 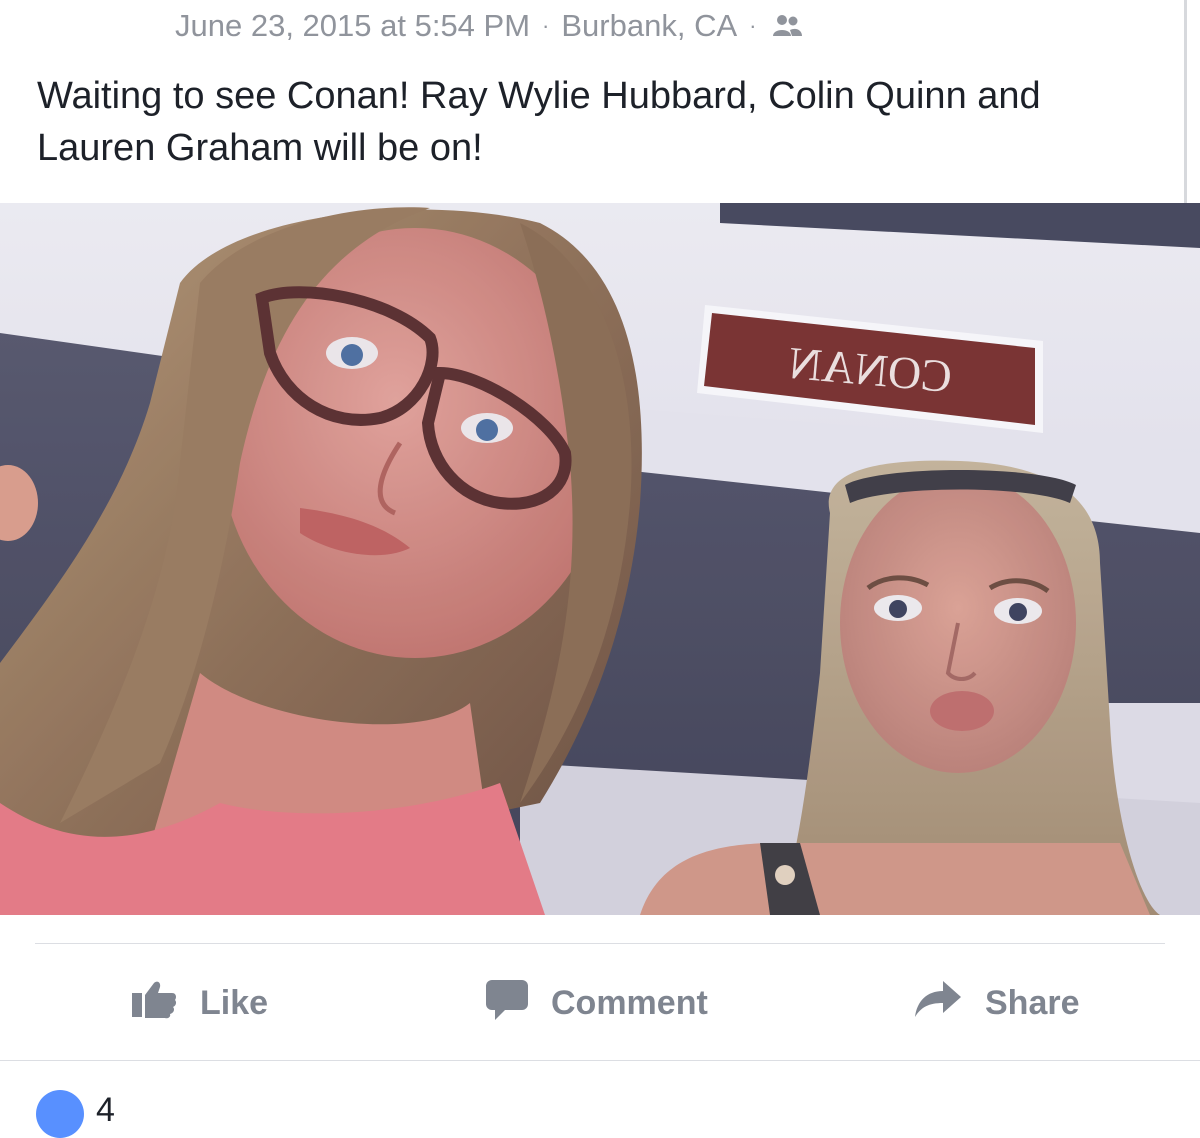 I want to click on thumbs-up-icon, so click(x=154, y=1003).